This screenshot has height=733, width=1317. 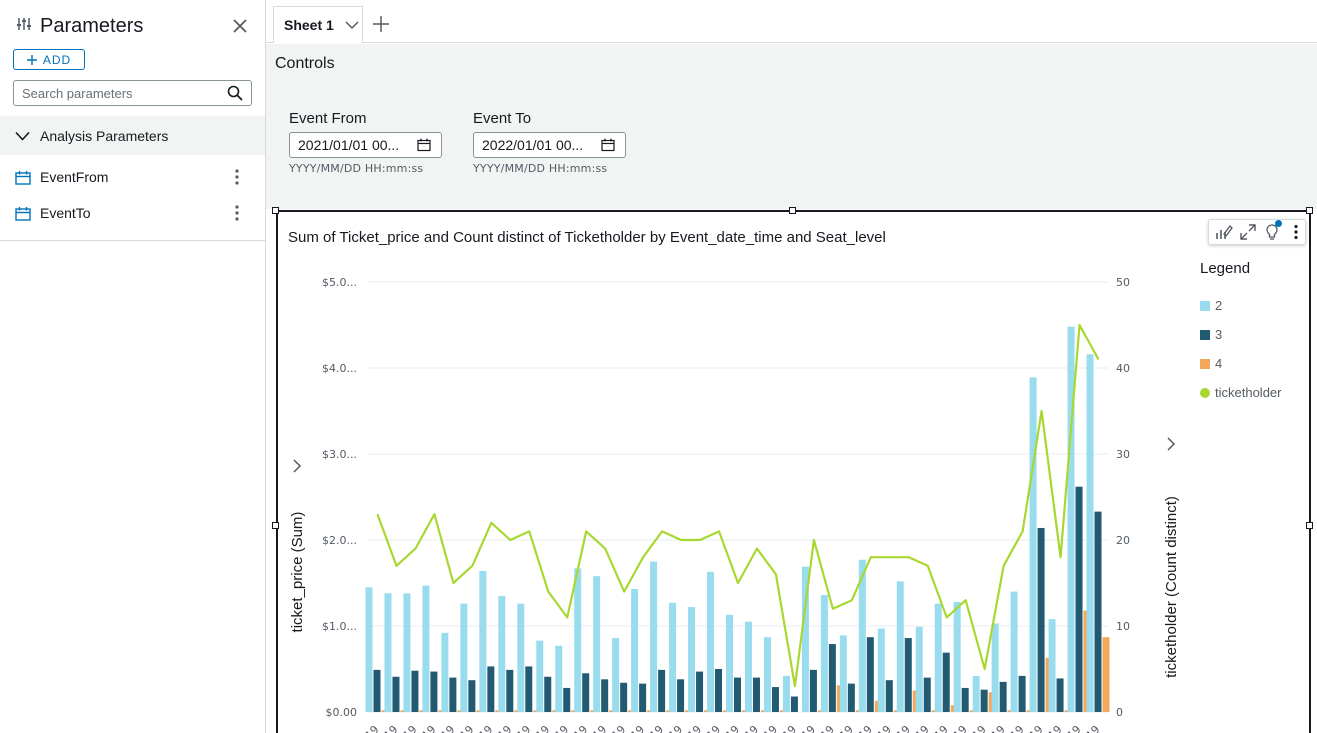 I want to click on parameter-item-eventfrom: EventFrom, so click(x=132, y=177).